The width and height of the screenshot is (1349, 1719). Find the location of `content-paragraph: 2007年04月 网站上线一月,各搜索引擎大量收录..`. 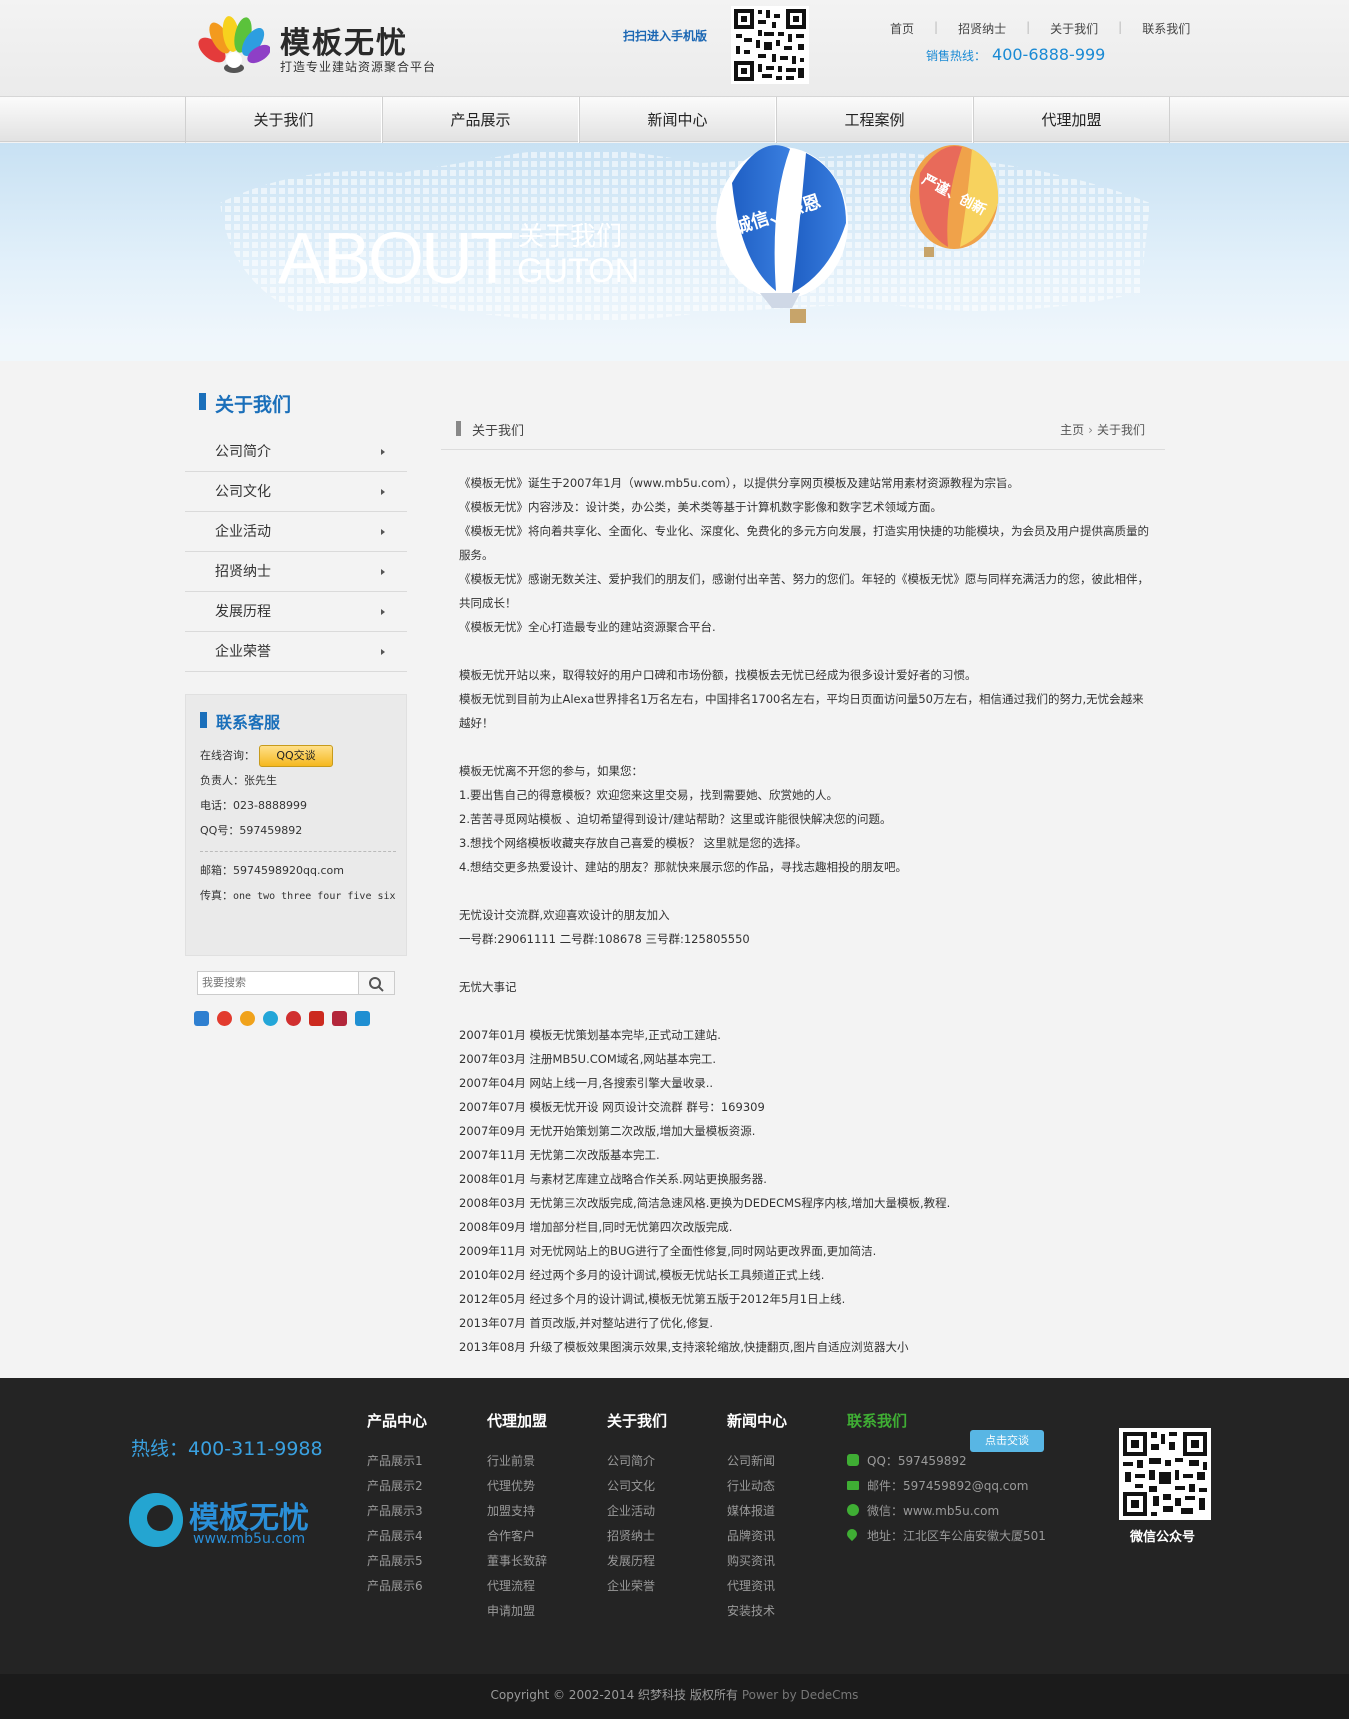

content-paragraph: 2007年04月 网站上线一月,各搜索引擎大量收录.. is located at coordinates (586, 1083).